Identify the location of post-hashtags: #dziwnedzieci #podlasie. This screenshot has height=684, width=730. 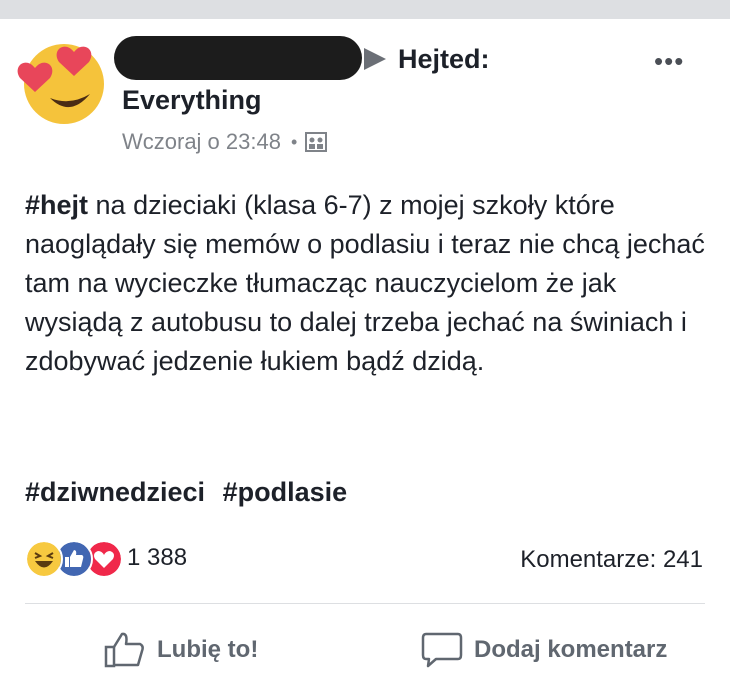
(186, 492).